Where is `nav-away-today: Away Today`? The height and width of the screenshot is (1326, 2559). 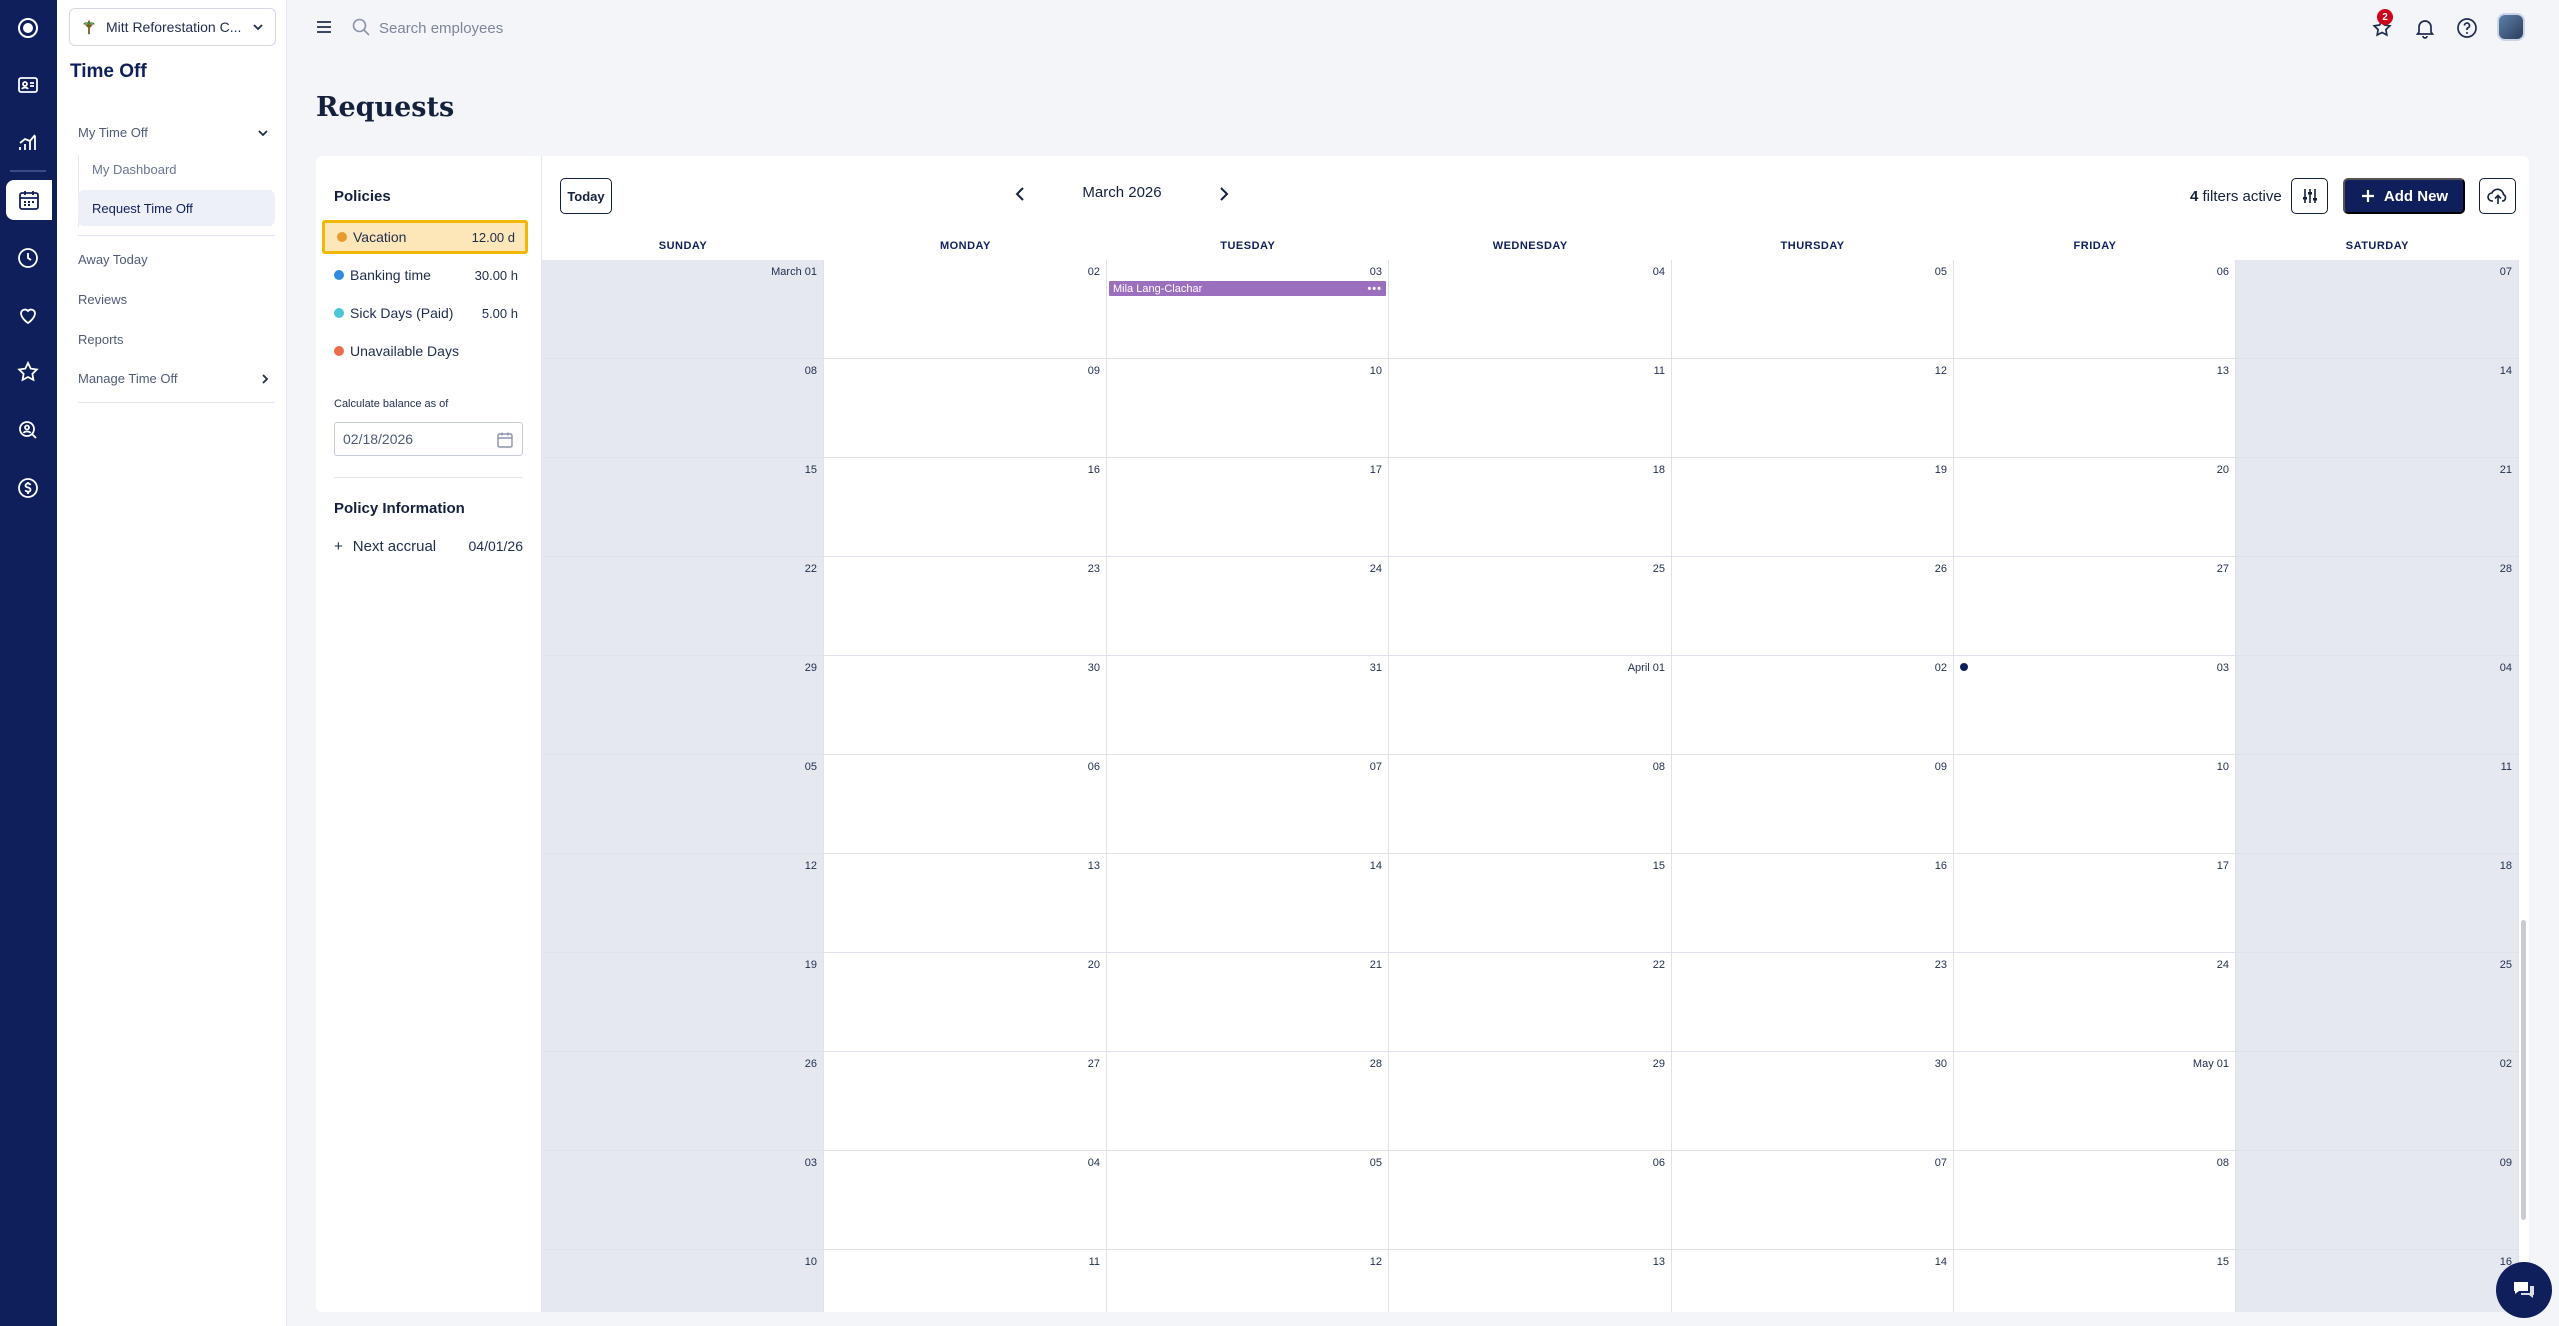 nav-away-today: Away Today is located at coordinates (113, 259).